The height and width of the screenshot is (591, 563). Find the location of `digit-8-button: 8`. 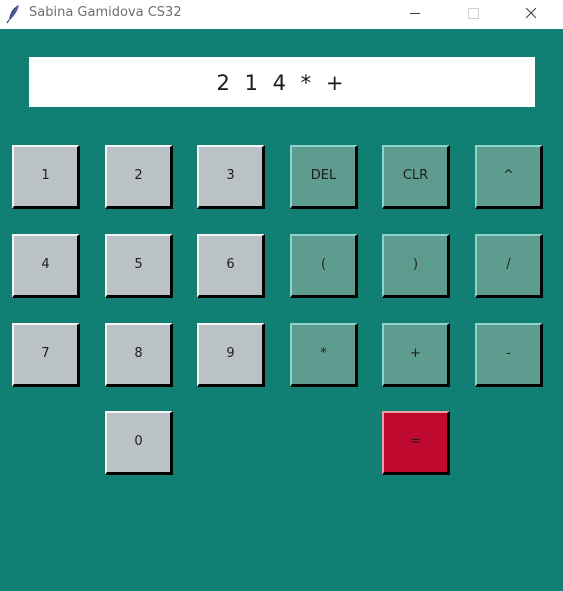

digit-8-button: 8 is located at coordinates (139, 355).